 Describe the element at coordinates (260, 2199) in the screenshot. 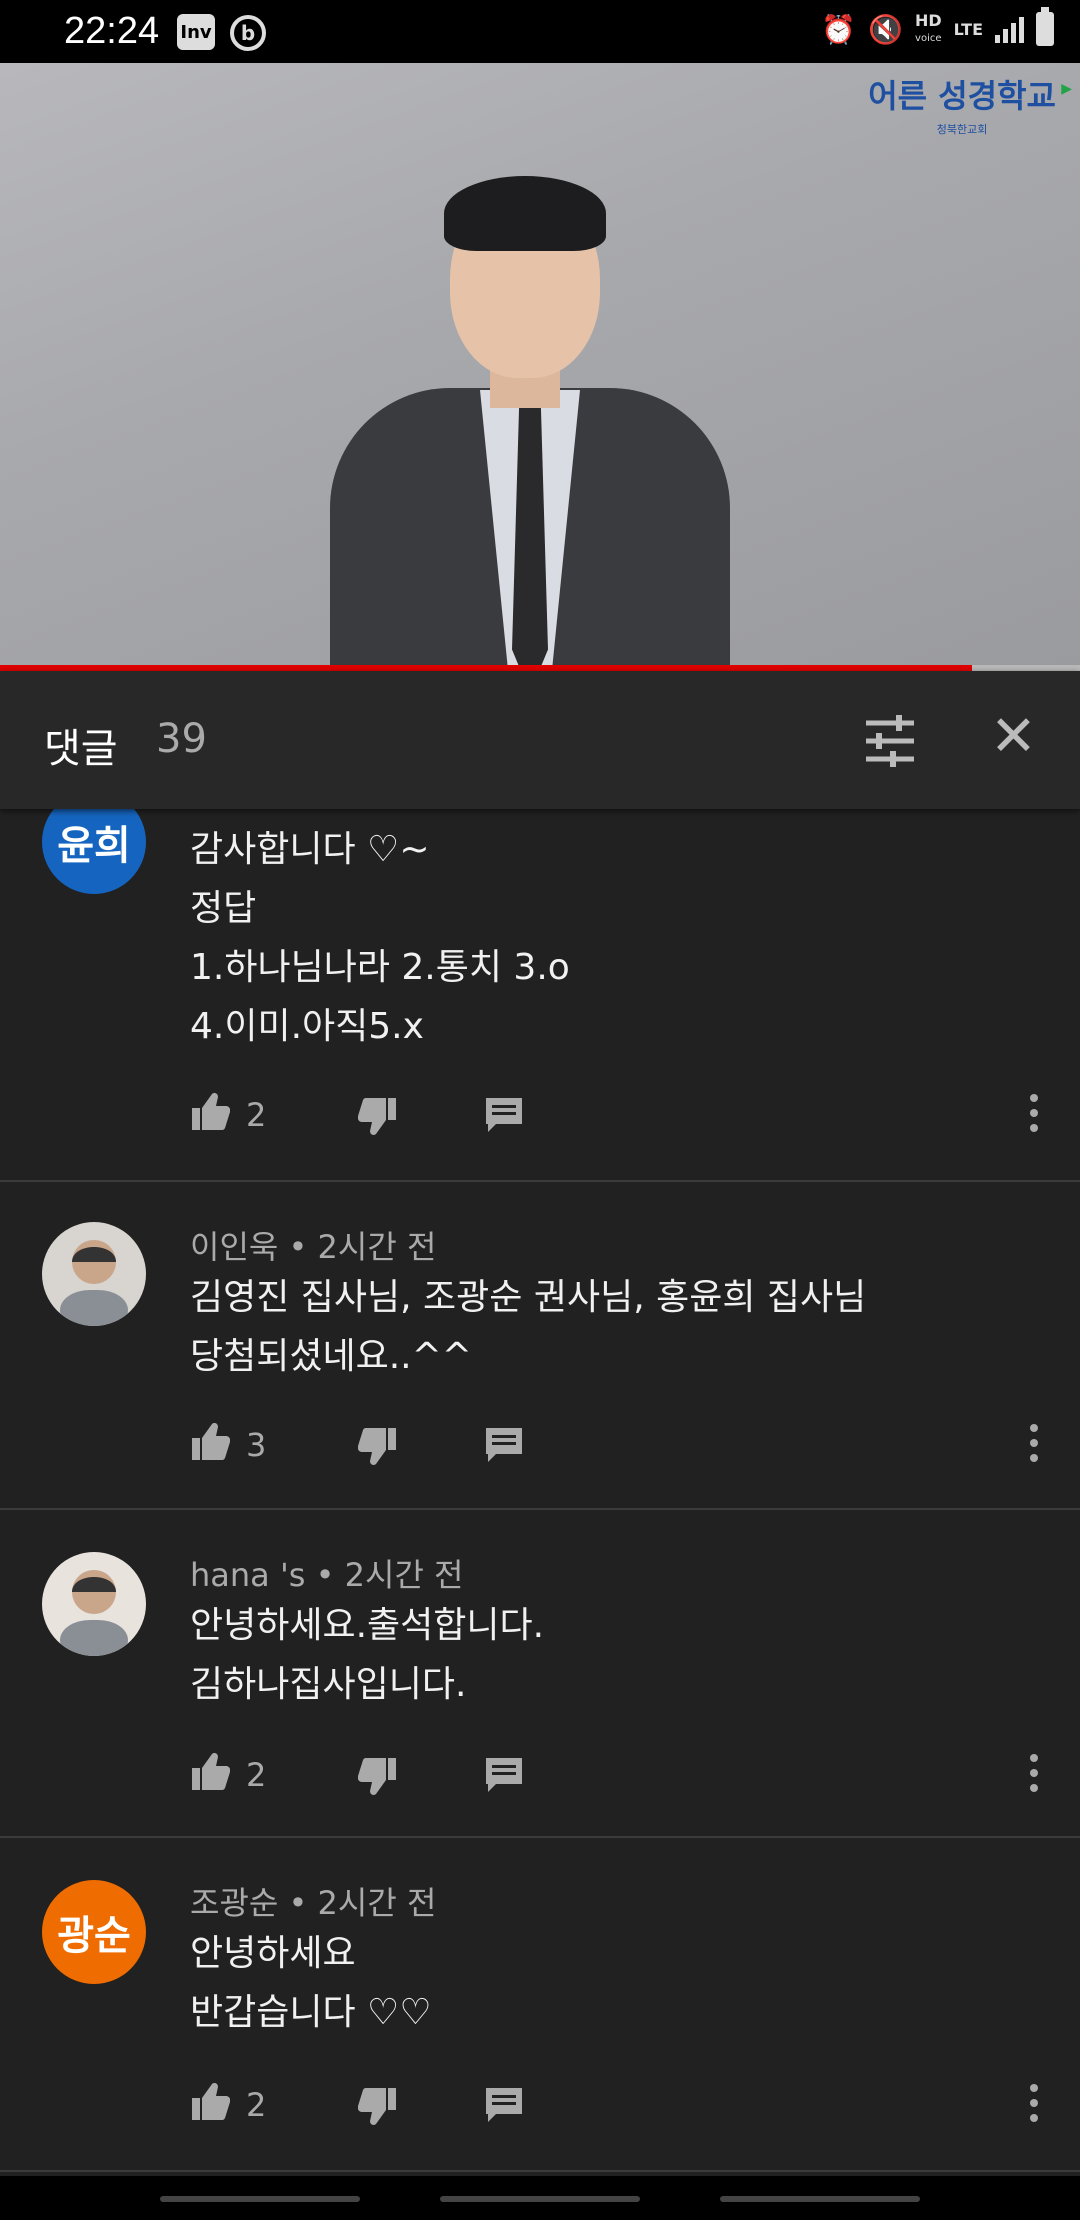

I see `nav-recent-button` at that location.